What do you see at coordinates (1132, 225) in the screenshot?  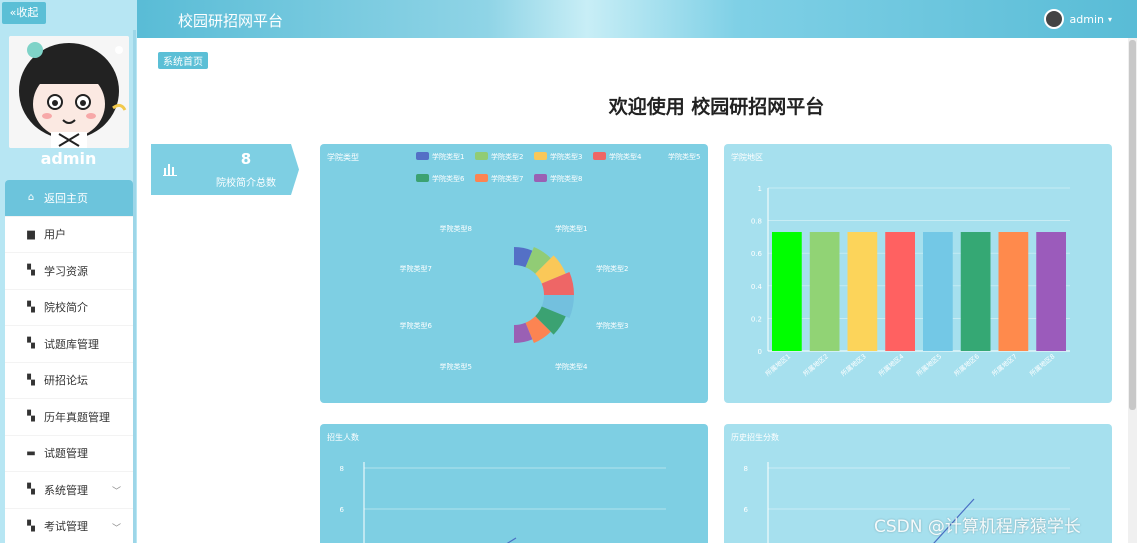 I see `page-scrollbar-thumb` at bounding box center [1132, 225].